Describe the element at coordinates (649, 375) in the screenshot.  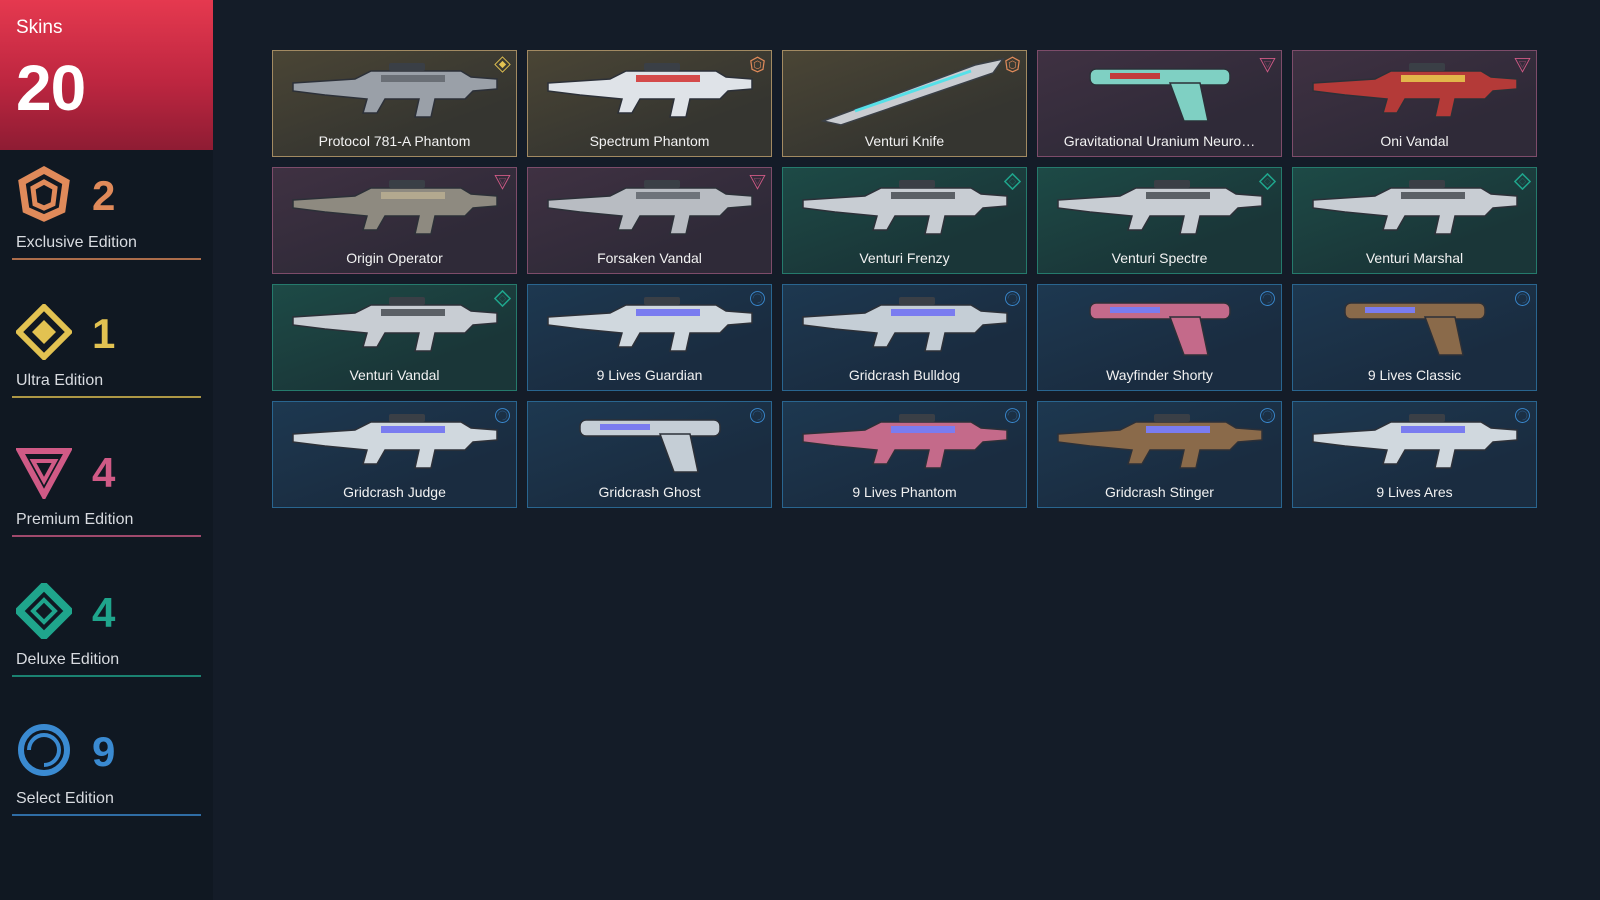
I see `skin-name: 9 Lives Guardian` at that location.